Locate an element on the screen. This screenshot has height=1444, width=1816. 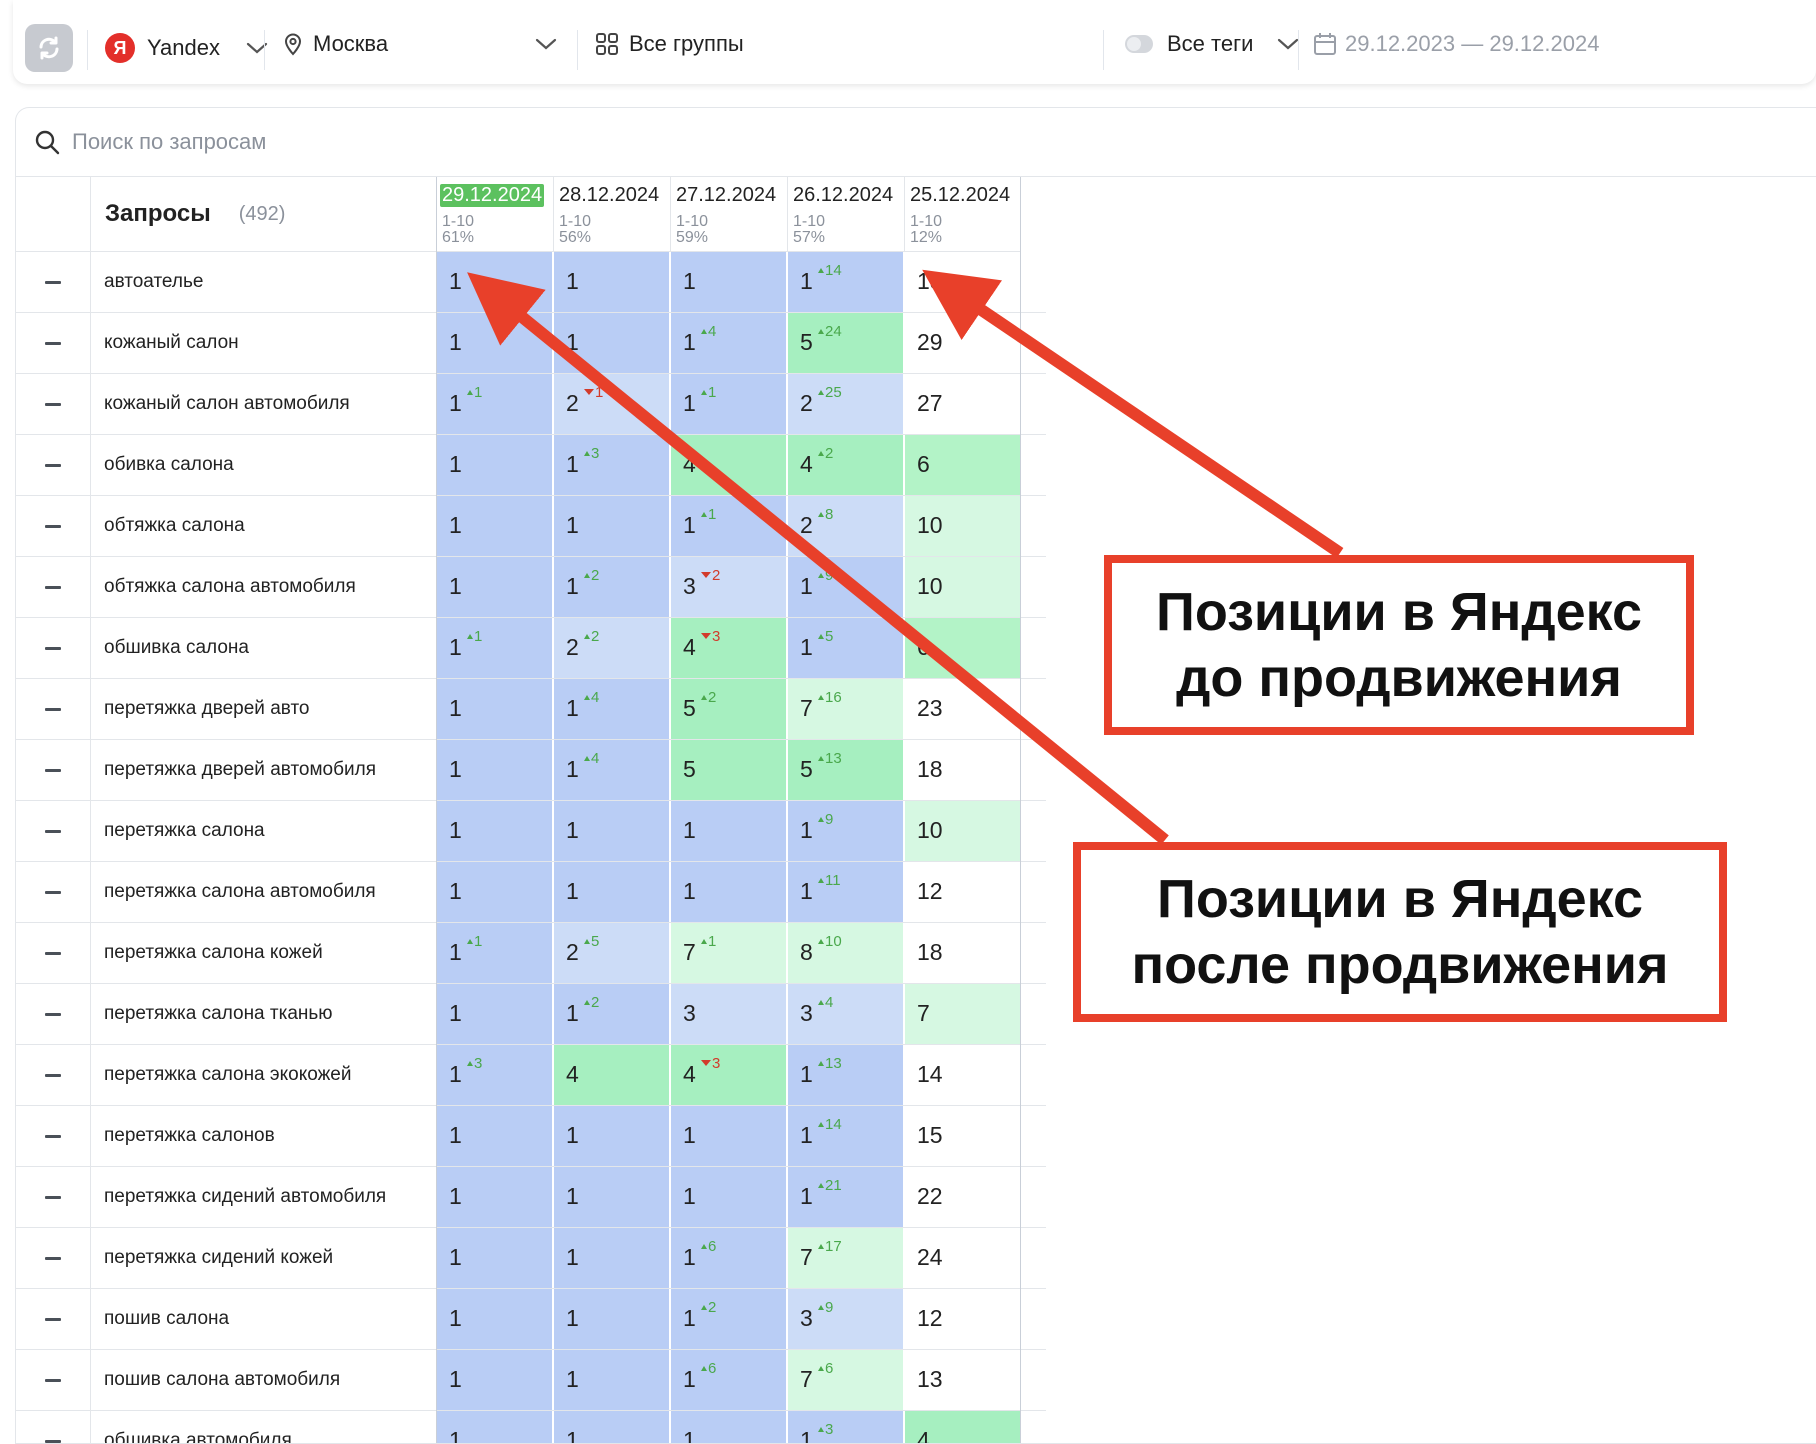
position-cell: 8 10 is located at coordinates (845, 953).